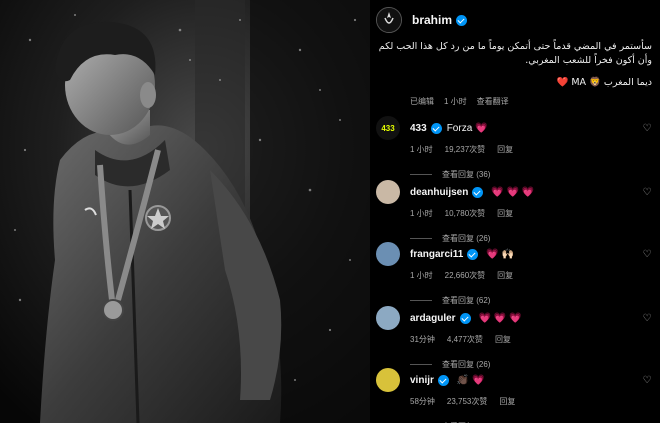  I want to click on caption-hashtags: ديما المغرب 🦁 MA ❤️, so click(604, 82).